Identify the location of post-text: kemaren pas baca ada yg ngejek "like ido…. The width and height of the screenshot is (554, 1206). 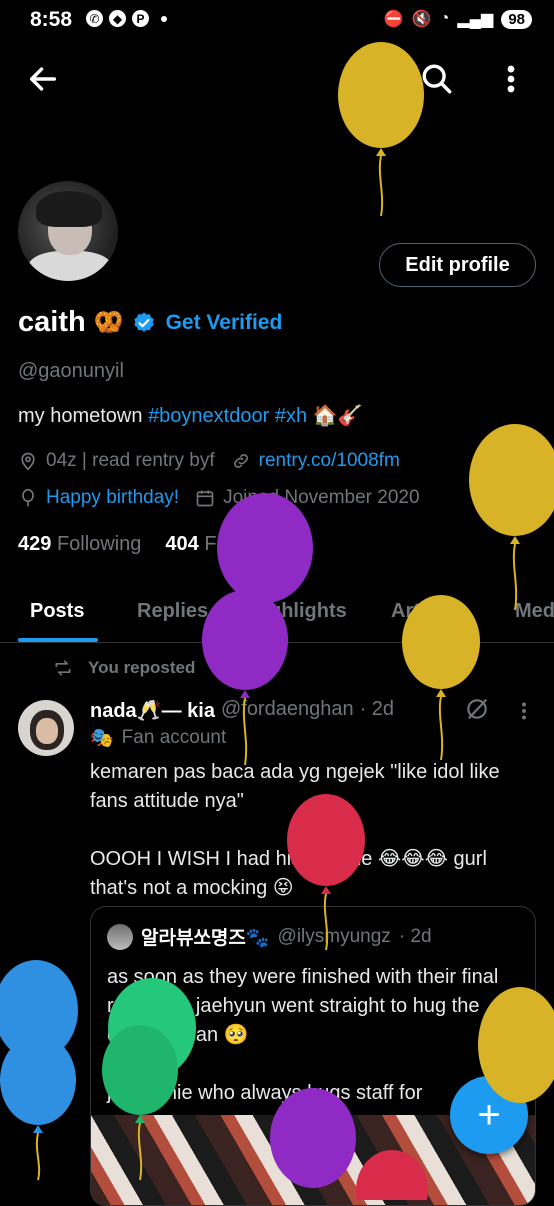
(295, 830).